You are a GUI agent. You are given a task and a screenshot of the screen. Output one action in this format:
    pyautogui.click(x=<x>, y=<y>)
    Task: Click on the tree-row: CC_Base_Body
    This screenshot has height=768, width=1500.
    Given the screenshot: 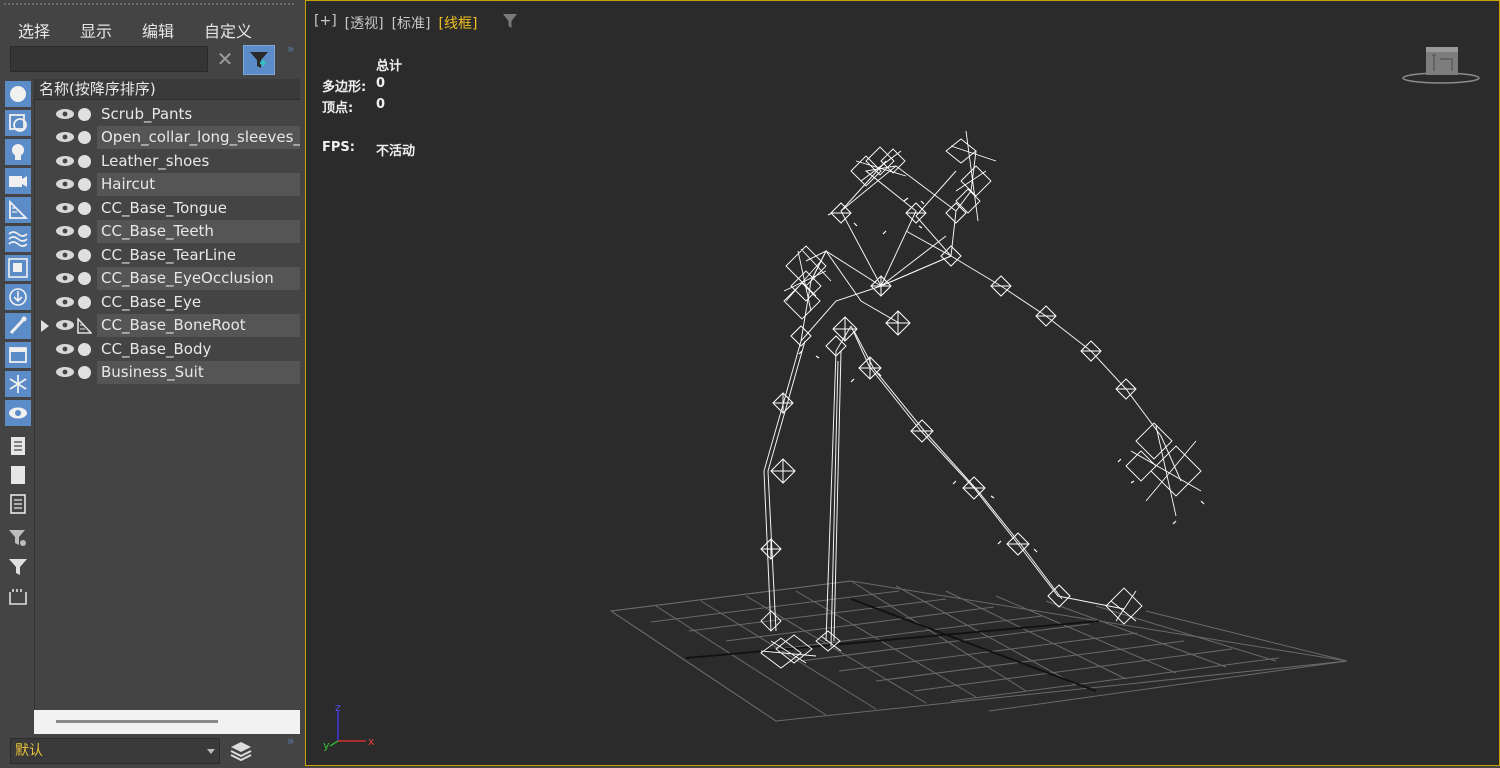 What is the action you would take?
    pyautogui.click(x=167, y=349)
    